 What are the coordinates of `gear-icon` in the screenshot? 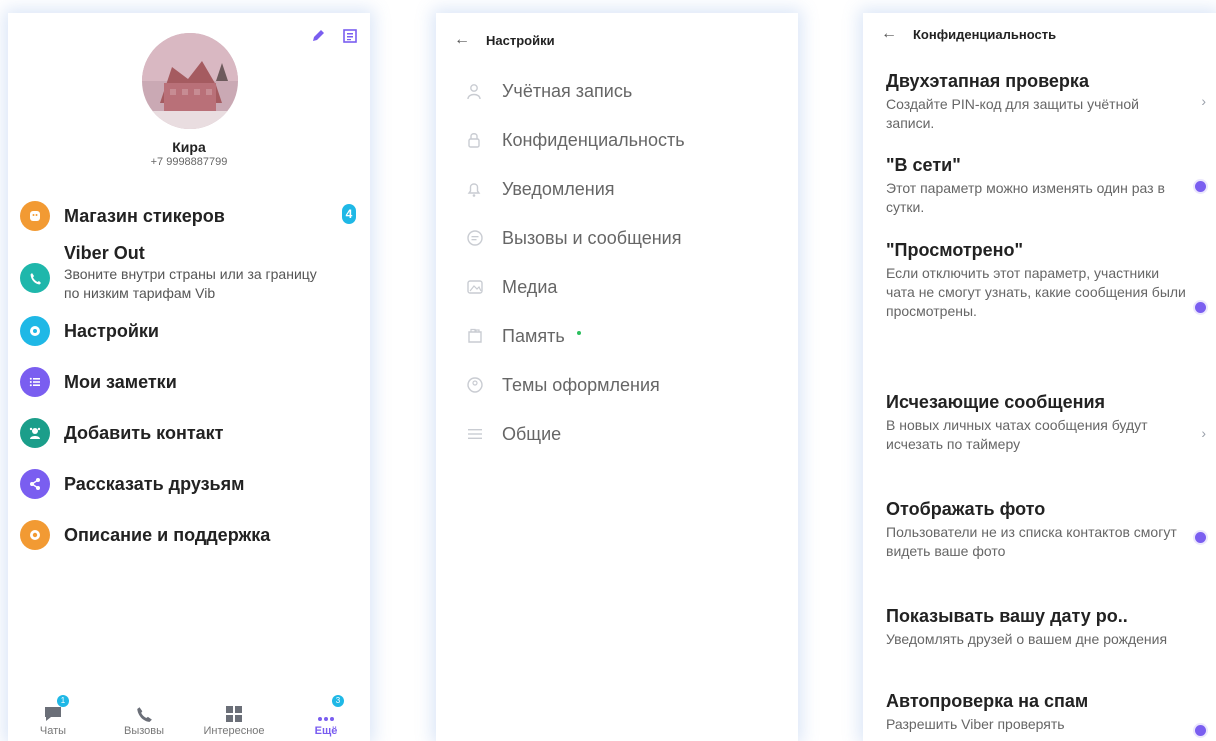 It's located at (35, 331).